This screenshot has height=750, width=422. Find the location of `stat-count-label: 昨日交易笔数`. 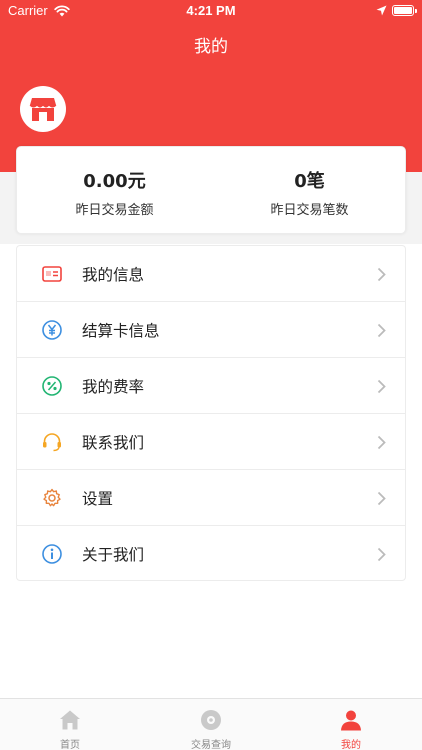

stat-count-label: 昨日交易笔数 is located at coordinates (309, 210).